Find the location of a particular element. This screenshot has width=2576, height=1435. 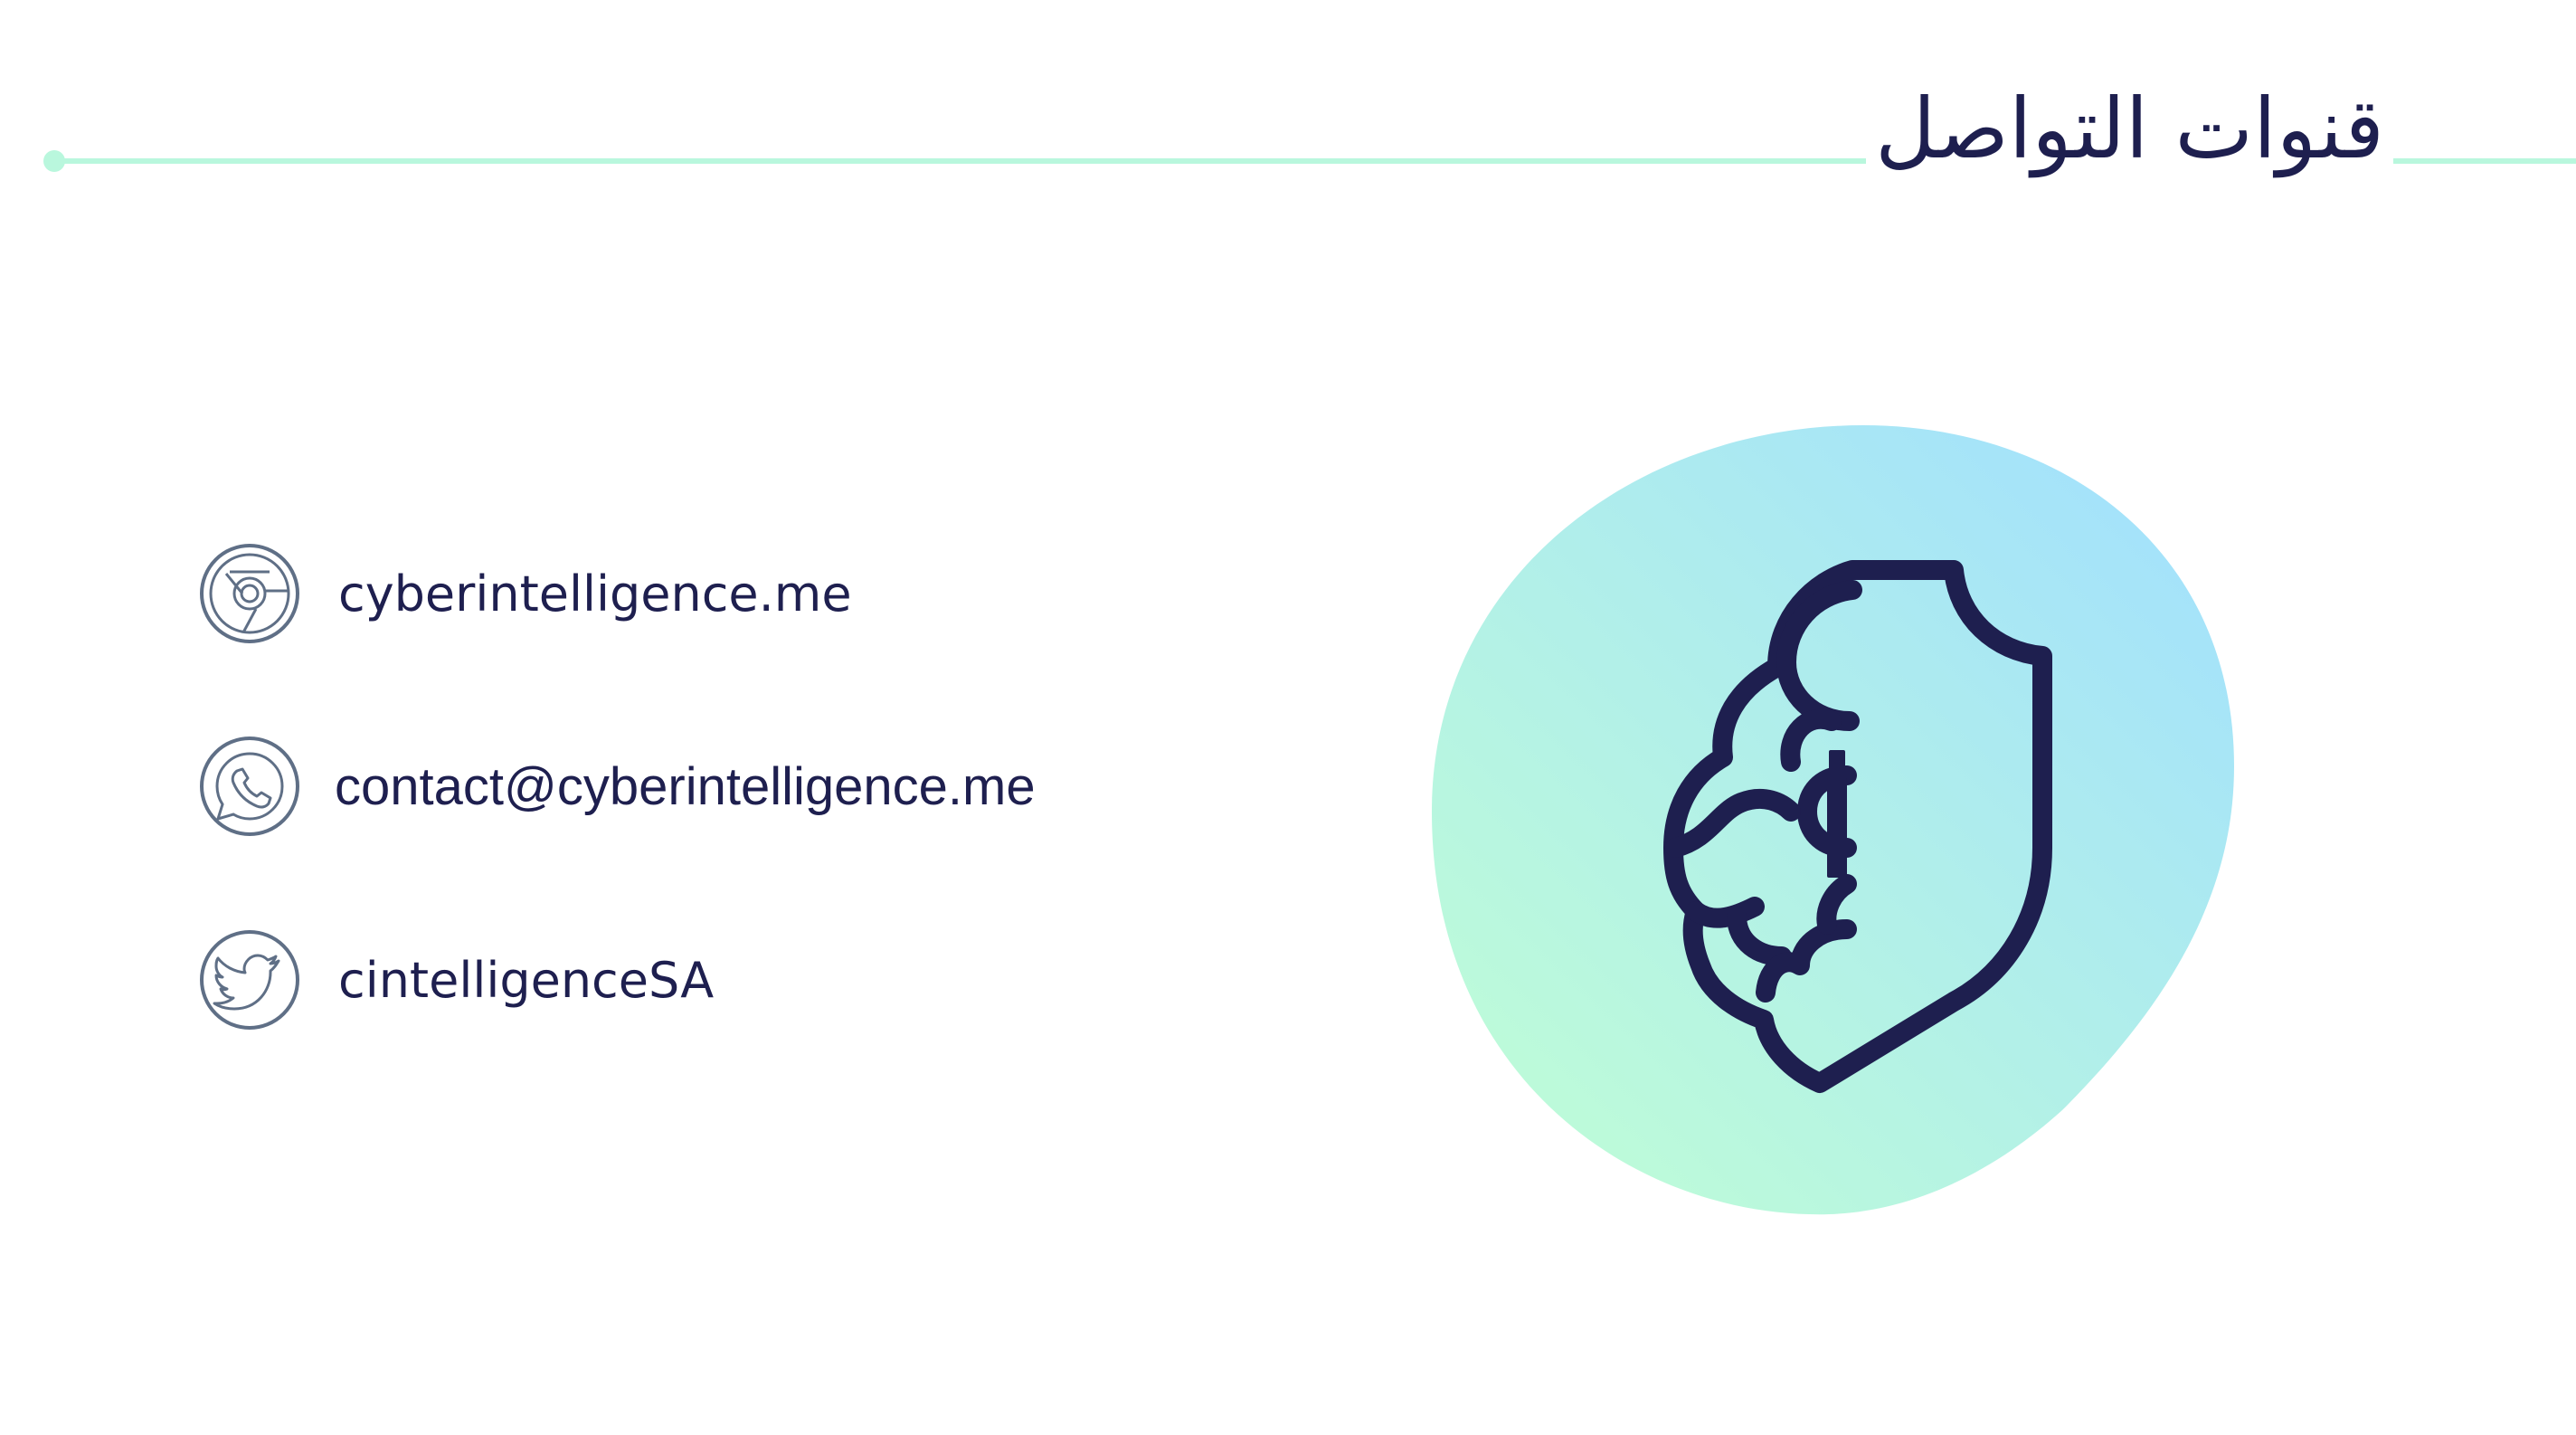

twitter-handle-text: cintelligenceSA is located at coordinates (526, 980).